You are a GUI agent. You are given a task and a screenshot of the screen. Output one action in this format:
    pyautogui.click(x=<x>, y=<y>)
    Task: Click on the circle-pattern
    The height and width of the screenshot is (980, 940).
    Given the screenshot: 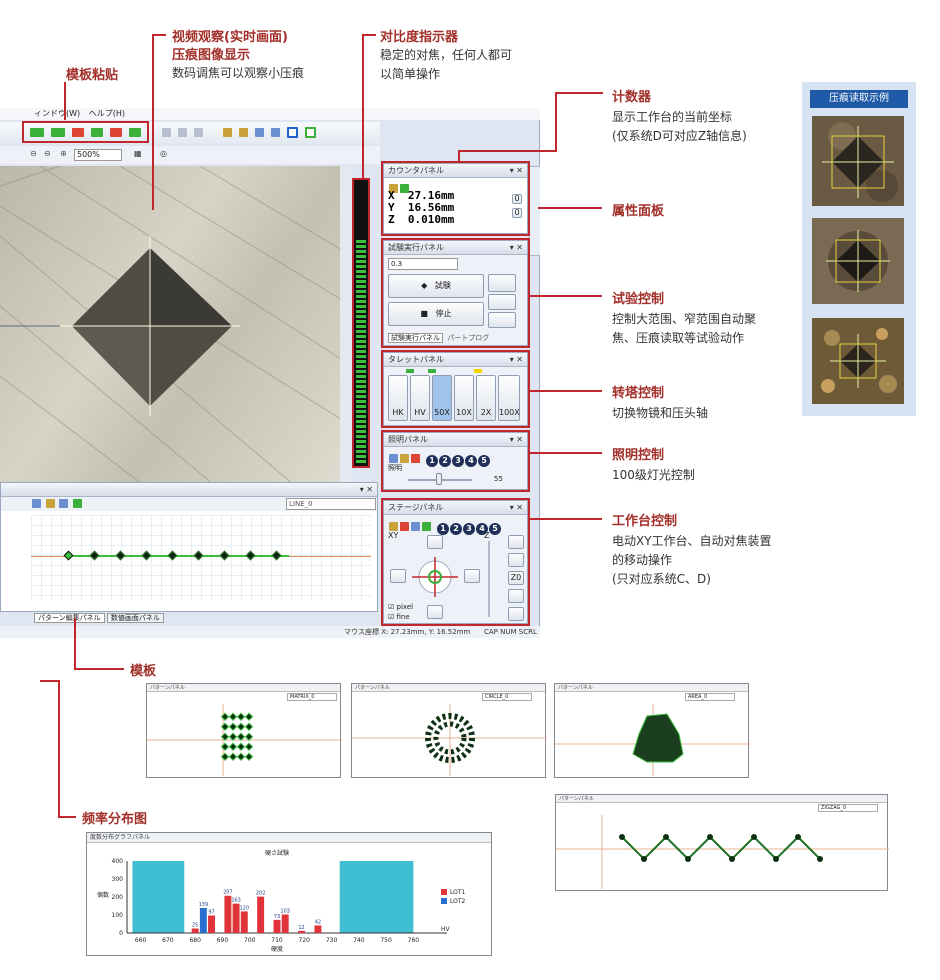 What is the action you would take?
    pyautogui.click(x=449, y=740)
    